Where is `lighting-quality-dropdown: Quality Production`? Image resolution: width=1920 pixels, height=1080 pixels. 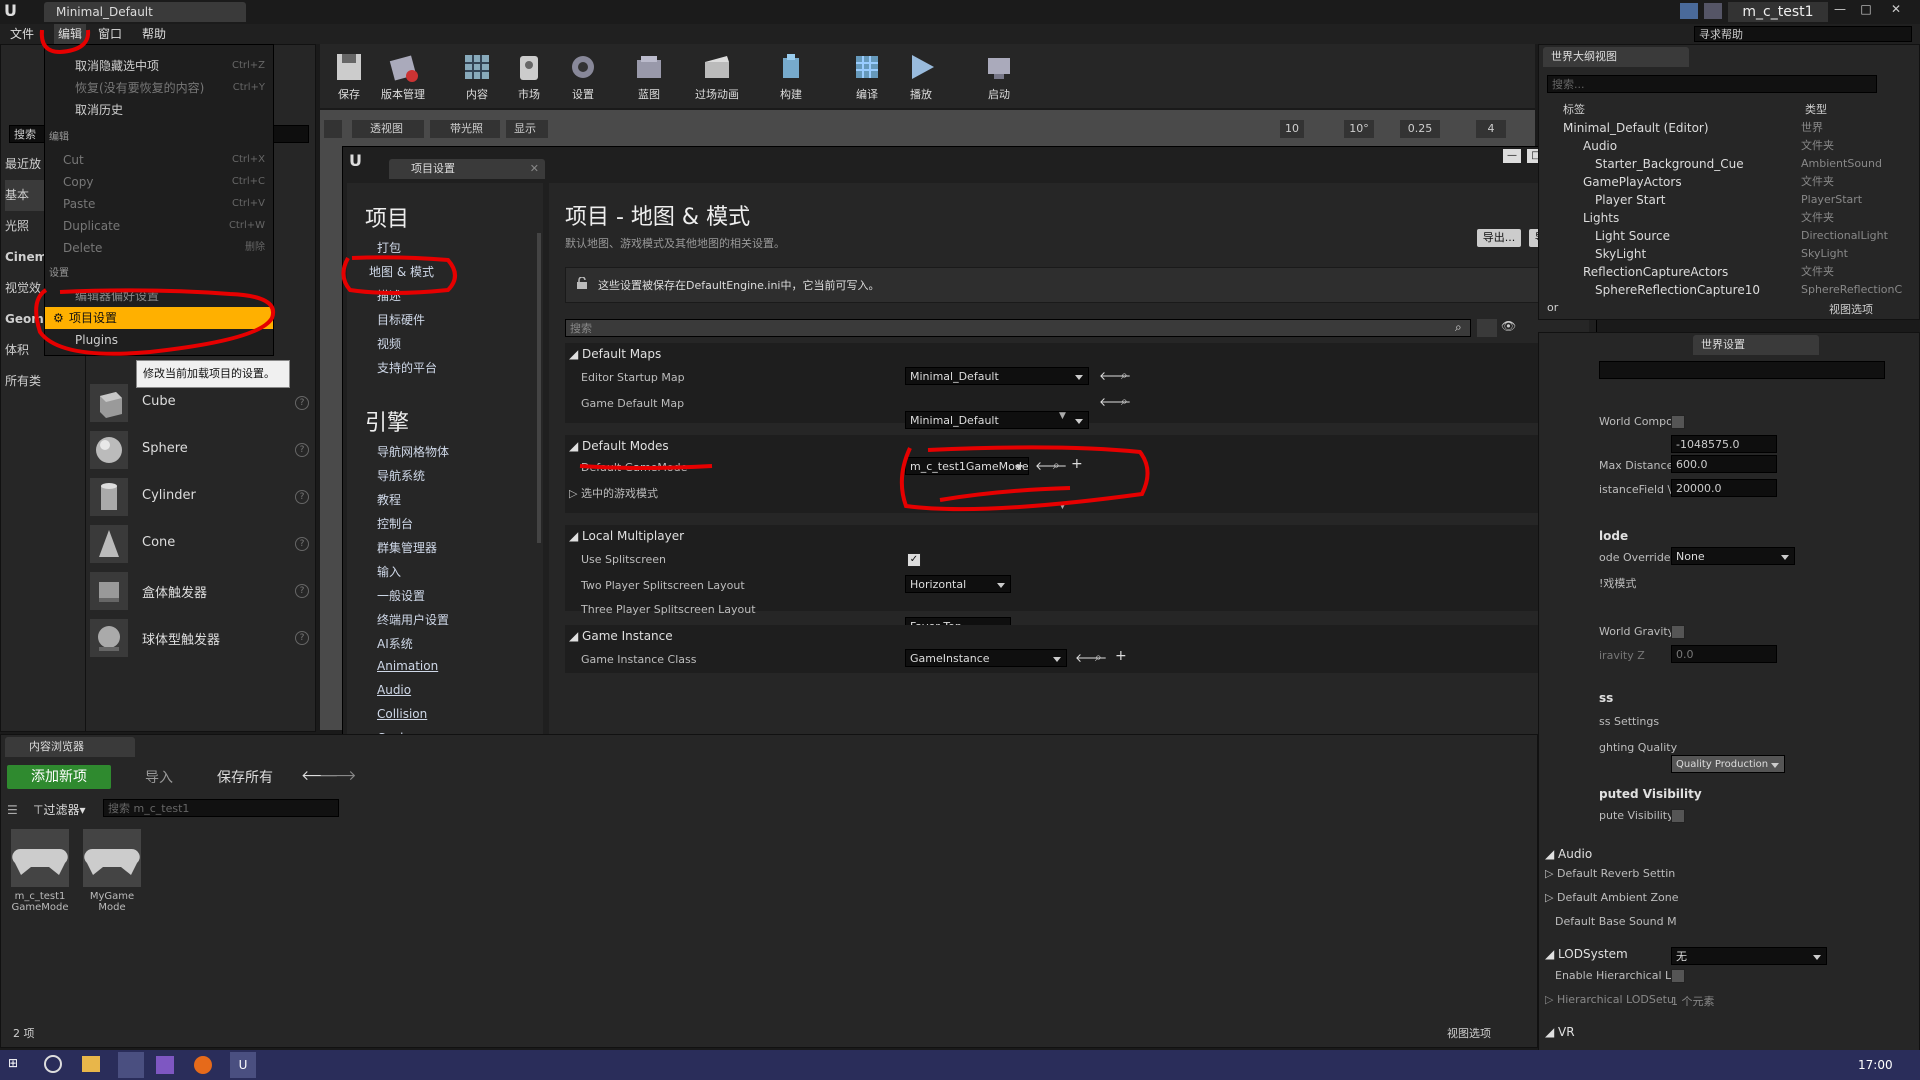 lighting-quality-dropdown: Quality Production is located at coordinates (1728, 764).